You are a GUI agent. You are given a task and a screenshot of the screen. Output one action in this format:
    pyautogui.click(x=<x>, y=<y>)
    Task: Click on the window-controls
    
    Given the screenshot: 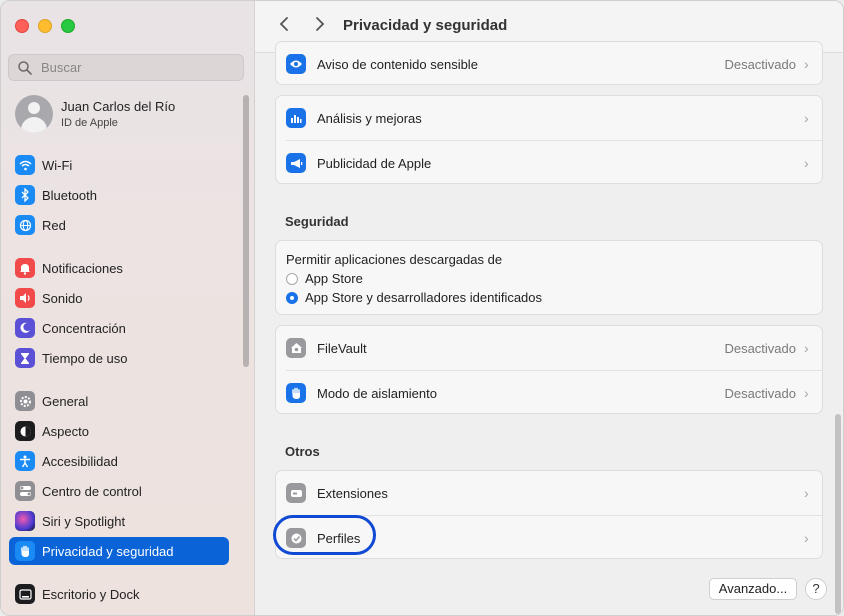 What is the action you would take?
    pyautogui.click(x=45, y=26)
    